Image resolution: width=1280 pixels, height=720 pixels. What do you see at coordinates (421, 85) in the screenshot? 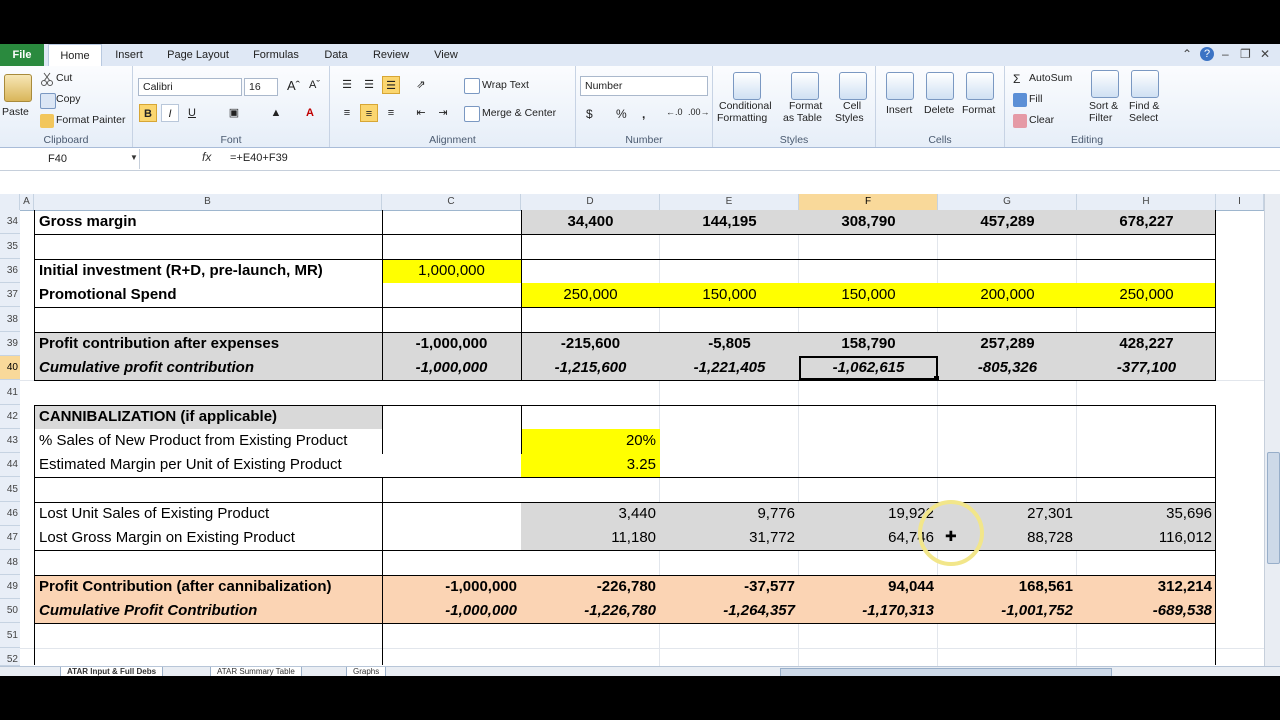
I see `orientation-icon: ⇗` at bounding box center [421, 85].